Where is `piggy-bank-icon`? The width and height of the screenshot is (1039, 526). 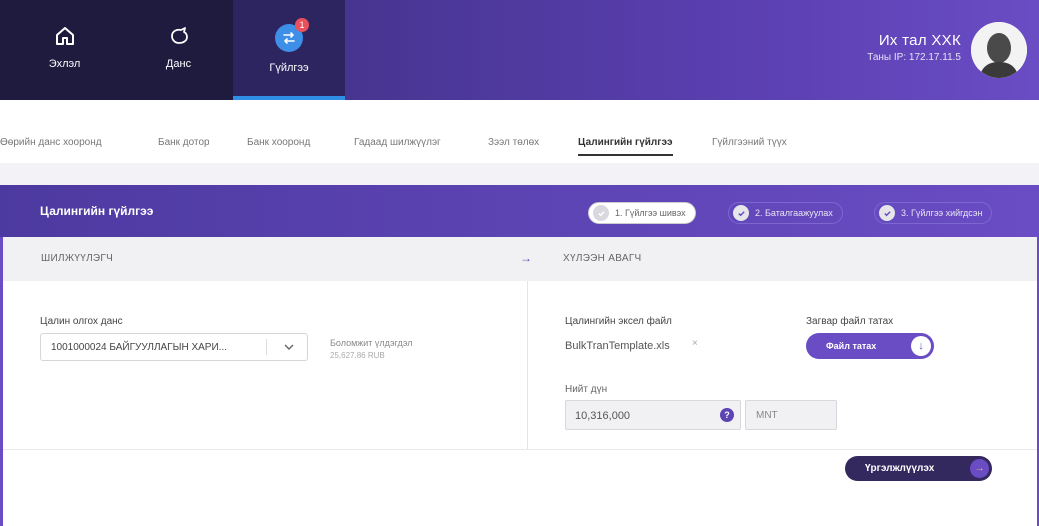
piggy-bank-icon is located at coordinates (179, 36).